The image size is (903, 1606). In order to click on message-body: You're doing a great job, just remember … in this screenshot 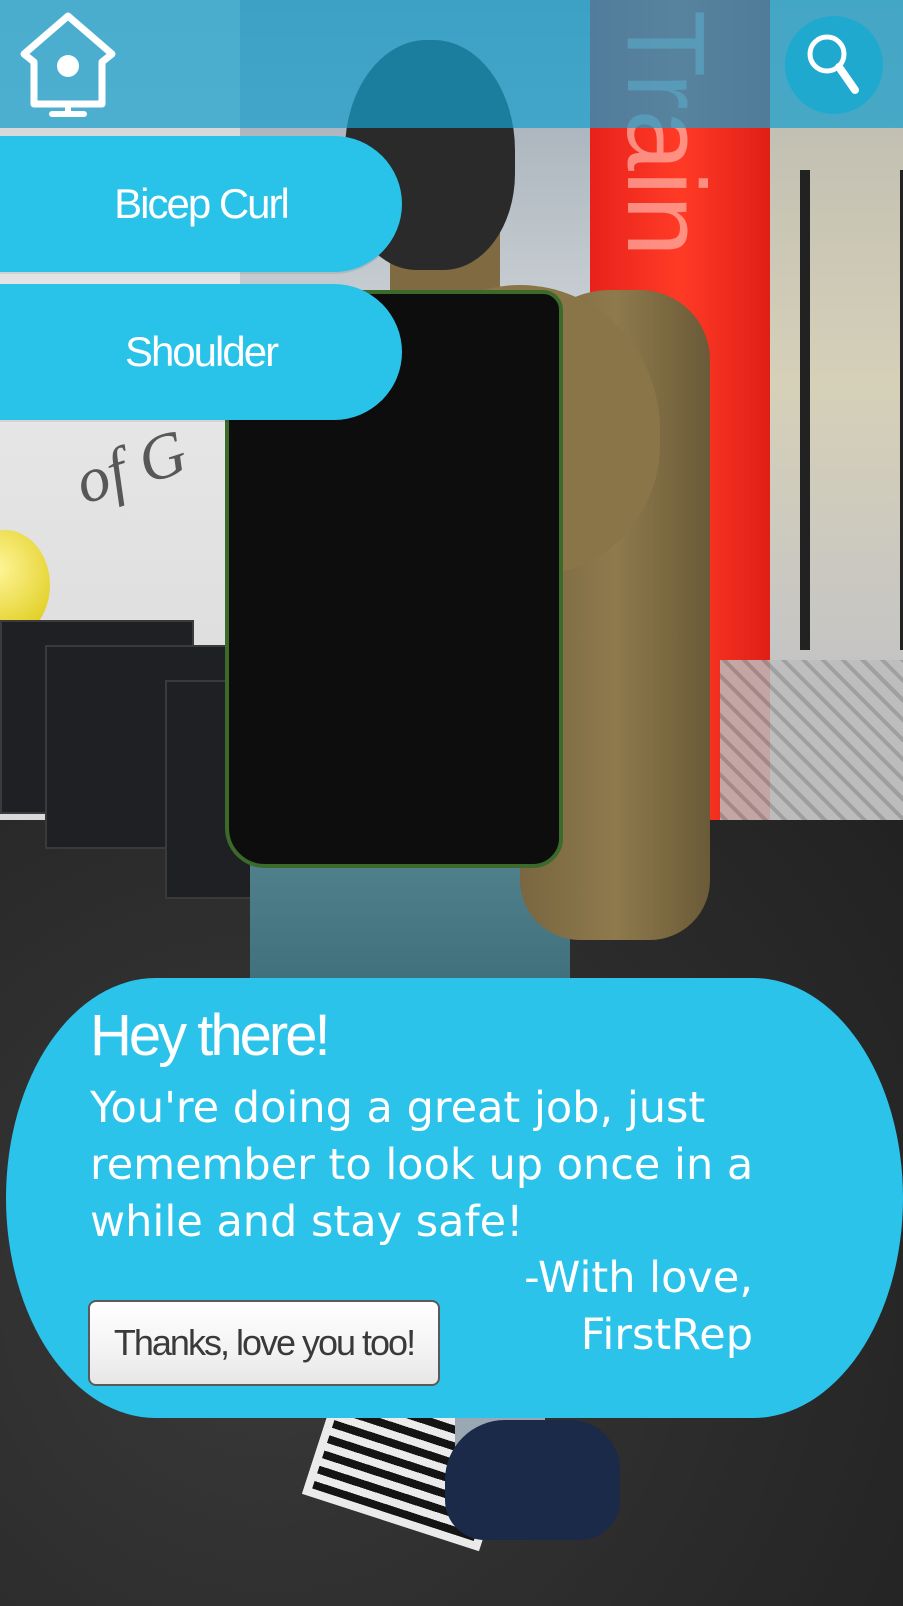, I will do `click(422, 1165)`.